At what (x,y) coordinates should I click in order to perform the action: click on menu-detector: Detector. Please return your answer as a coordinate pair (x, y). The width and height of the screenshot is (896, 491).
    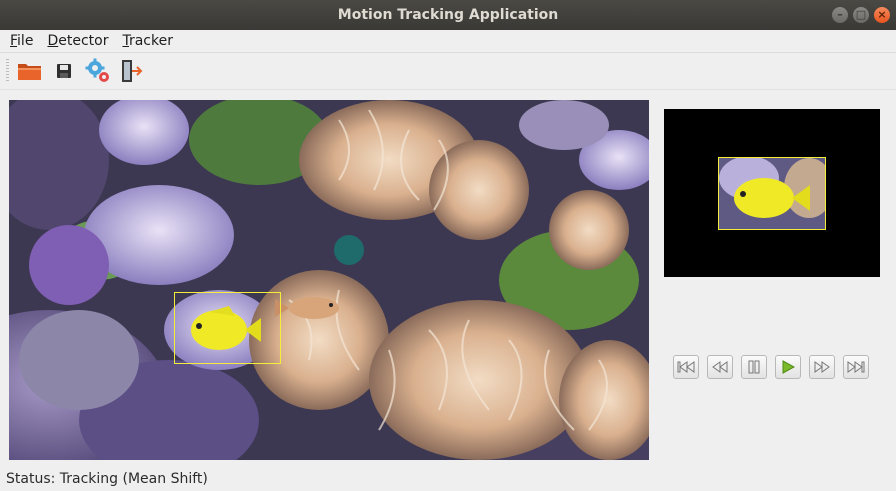
    Looking at the image, I should click on (77, 41).